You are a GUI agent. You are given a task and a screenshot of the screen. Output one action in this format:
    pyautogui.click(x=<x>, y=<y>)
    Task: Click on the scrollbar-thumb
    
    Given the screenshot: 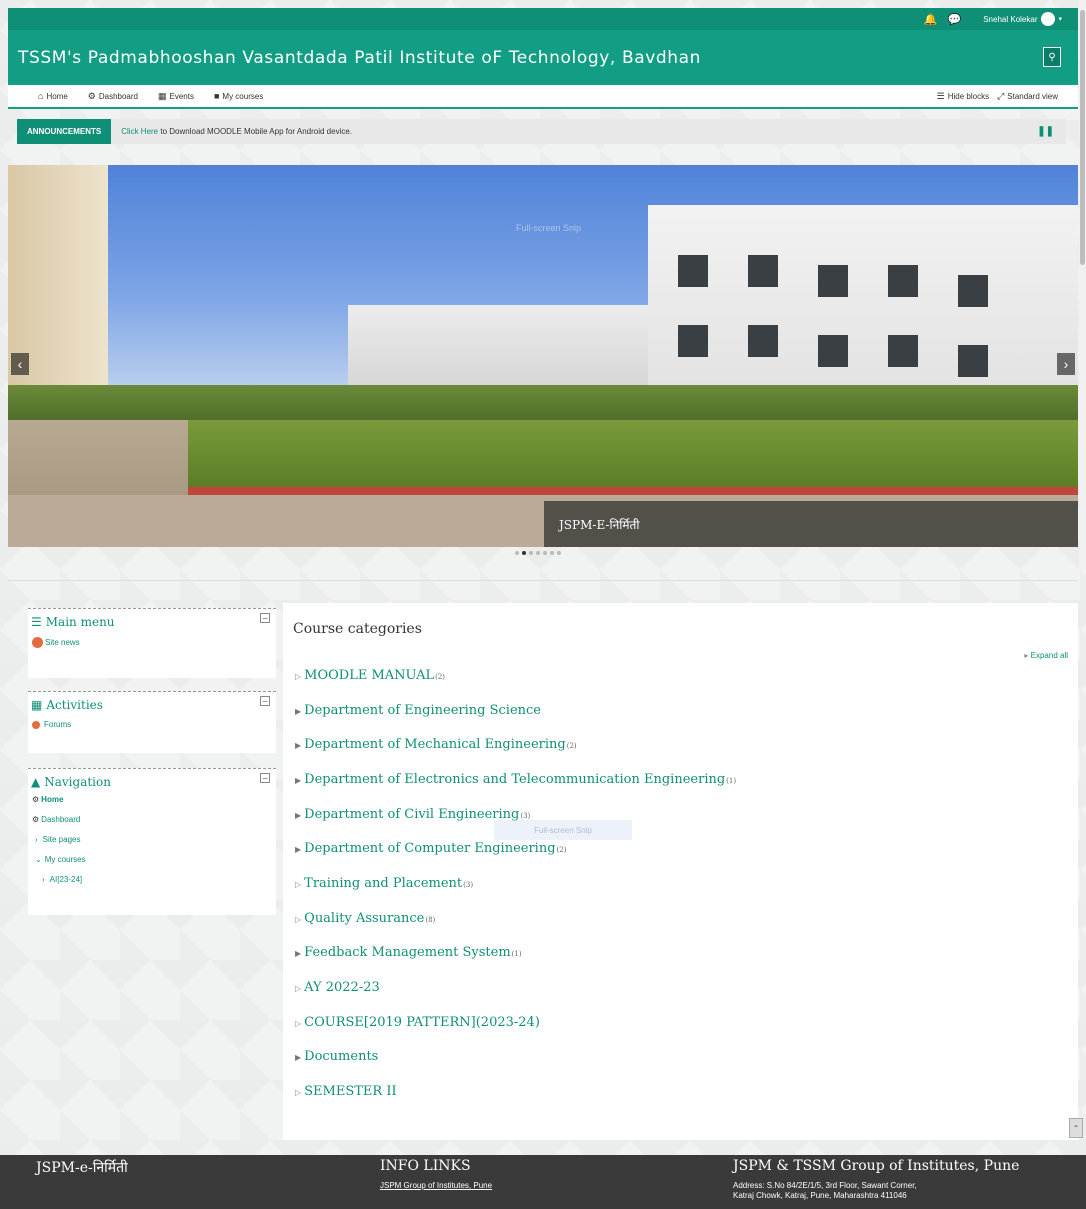 What is the action you would take?
    pyautogui.click(x=1082, y=137)
    